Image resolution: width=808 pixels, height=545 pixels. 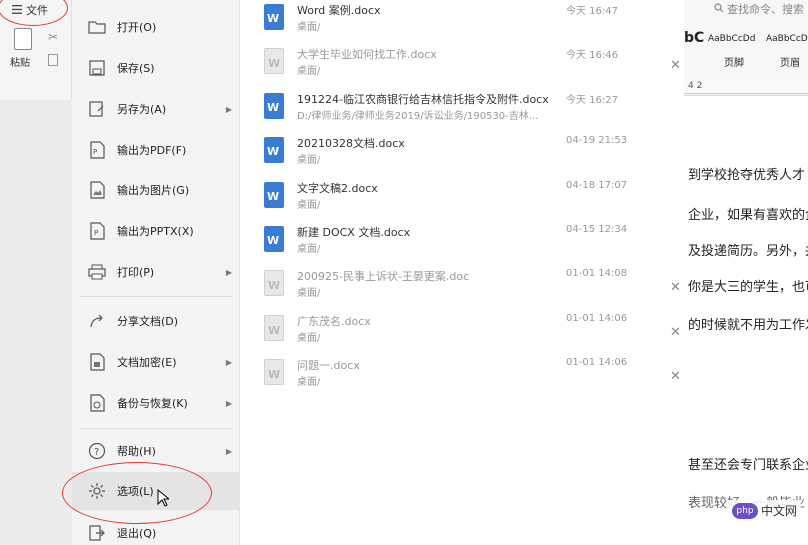 I want to click on save-as-icon, so click(x=97, y=109).